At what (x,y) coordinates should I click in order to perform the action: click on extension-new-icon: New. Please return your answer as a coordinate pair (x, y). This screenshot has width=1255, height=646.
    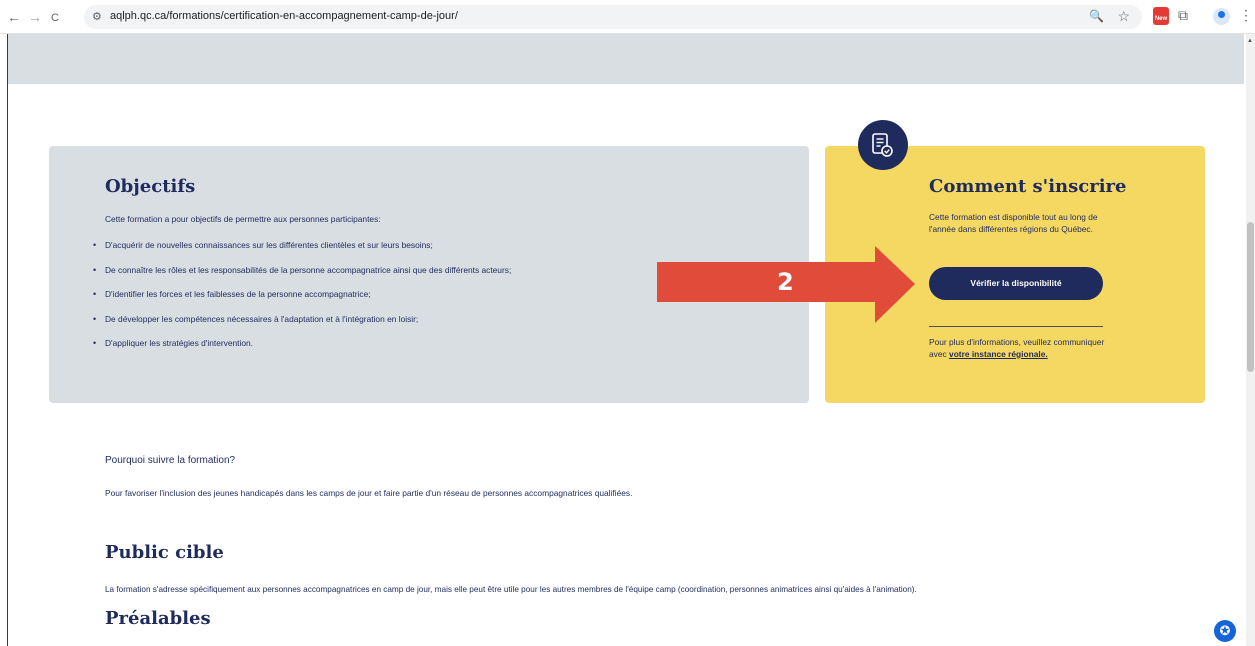
    Looking at the image, I should click on (1161, 16).